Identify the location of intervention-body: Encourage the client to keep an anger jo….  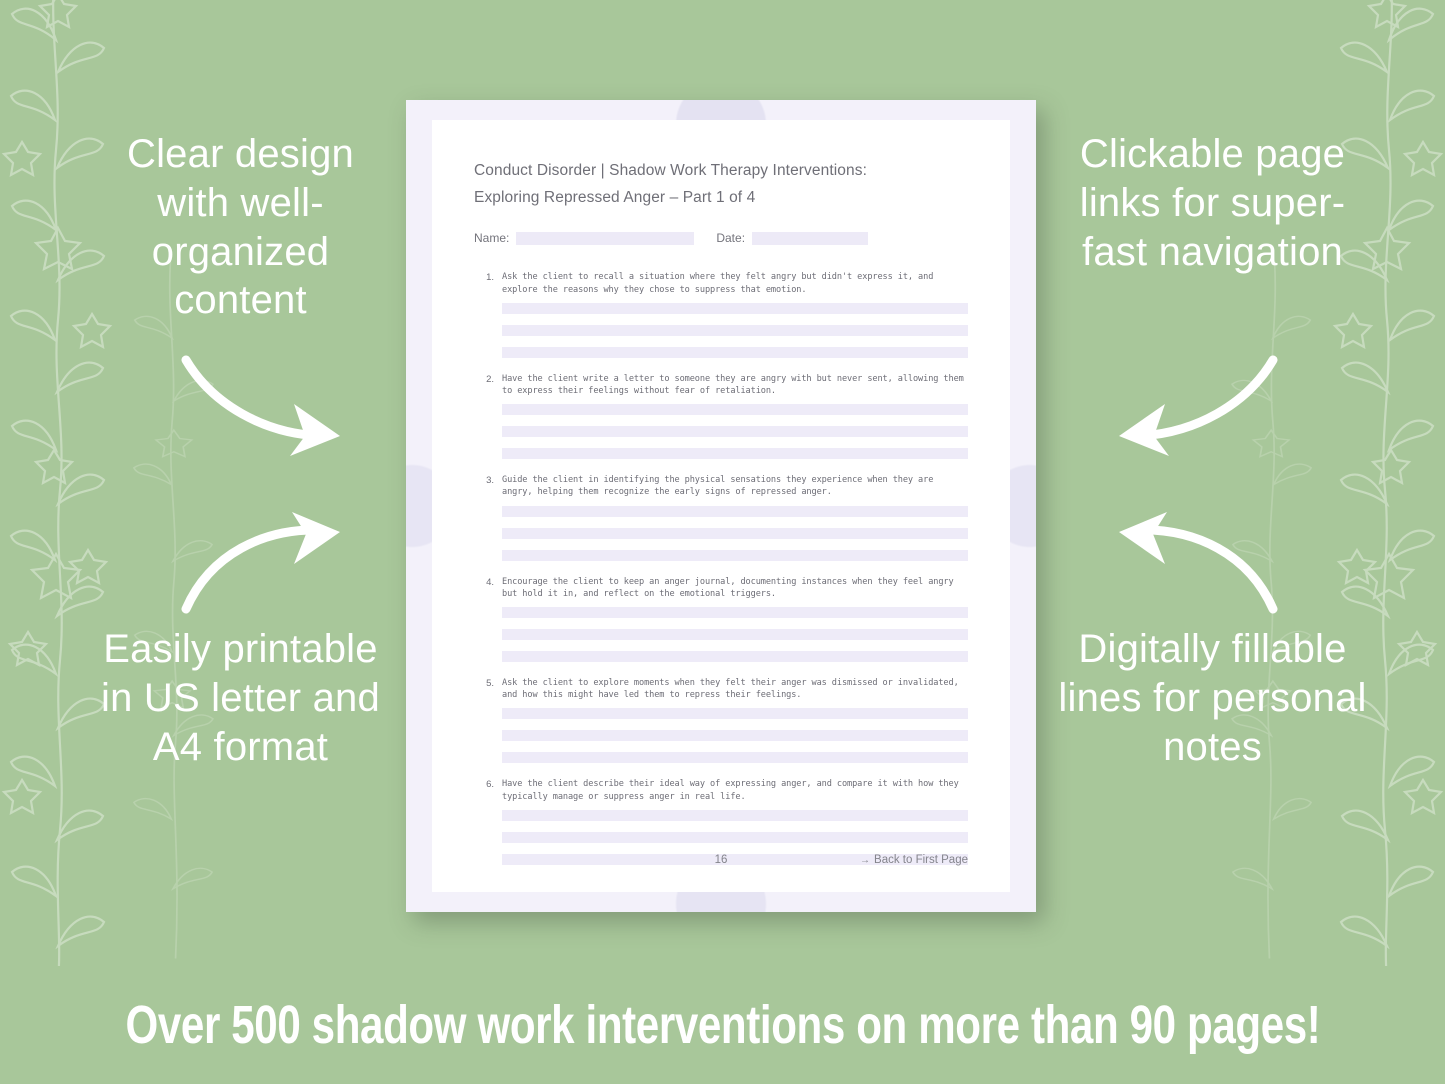
(731, 625).